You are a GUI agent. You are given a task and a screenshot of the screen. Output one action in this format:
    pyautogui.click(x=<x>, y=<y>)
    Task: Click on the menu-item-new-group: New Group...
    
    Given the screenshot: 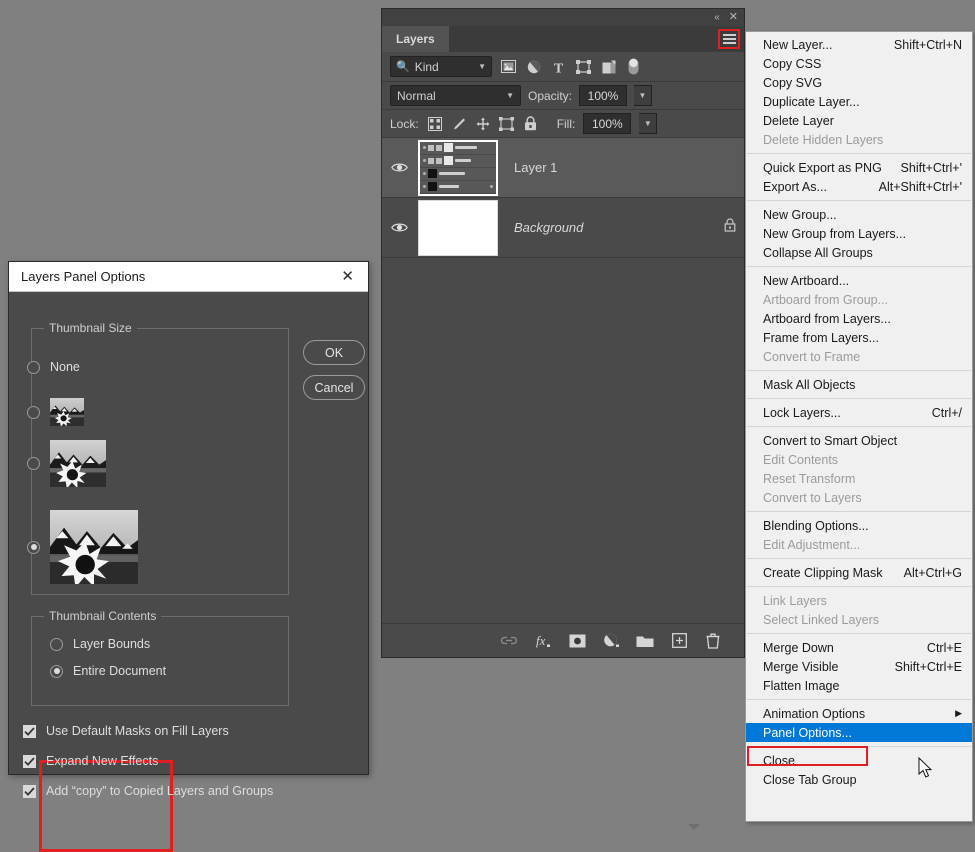 What is the action you would take?
    pyautogui.click(x=859, y=214)
    